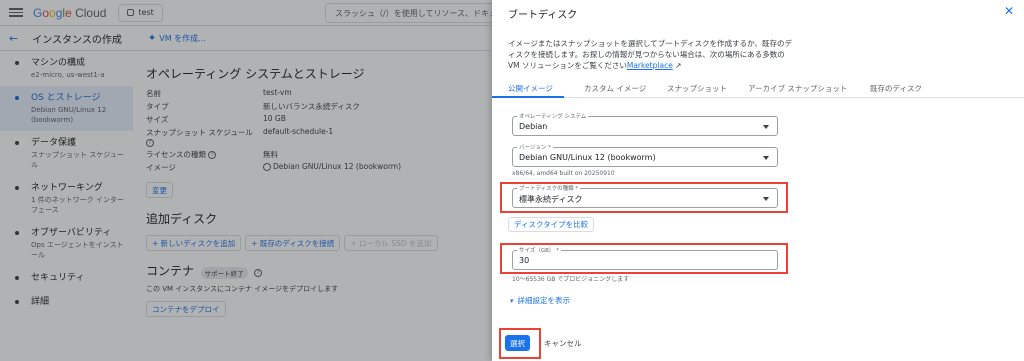 This screenshot has width=1024, height=361. What do you see at coordinates (896, 88) in the screenshot?
I see `tab-existing-disks: 既存のディスク` at bounding box center [896, 88].